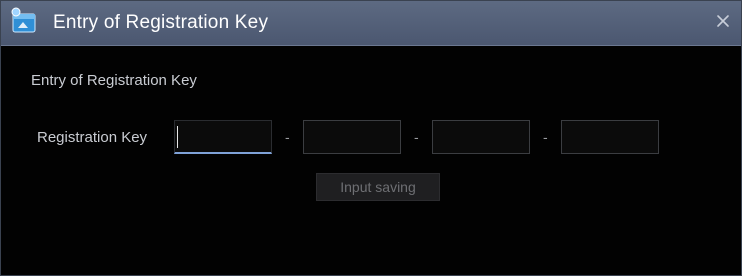 The image size is (742, 276). What do you see at coordinates (92, 137) in the screenshot?
I see `registration-key-label: Registration Key` at bounding box center [92, 137].